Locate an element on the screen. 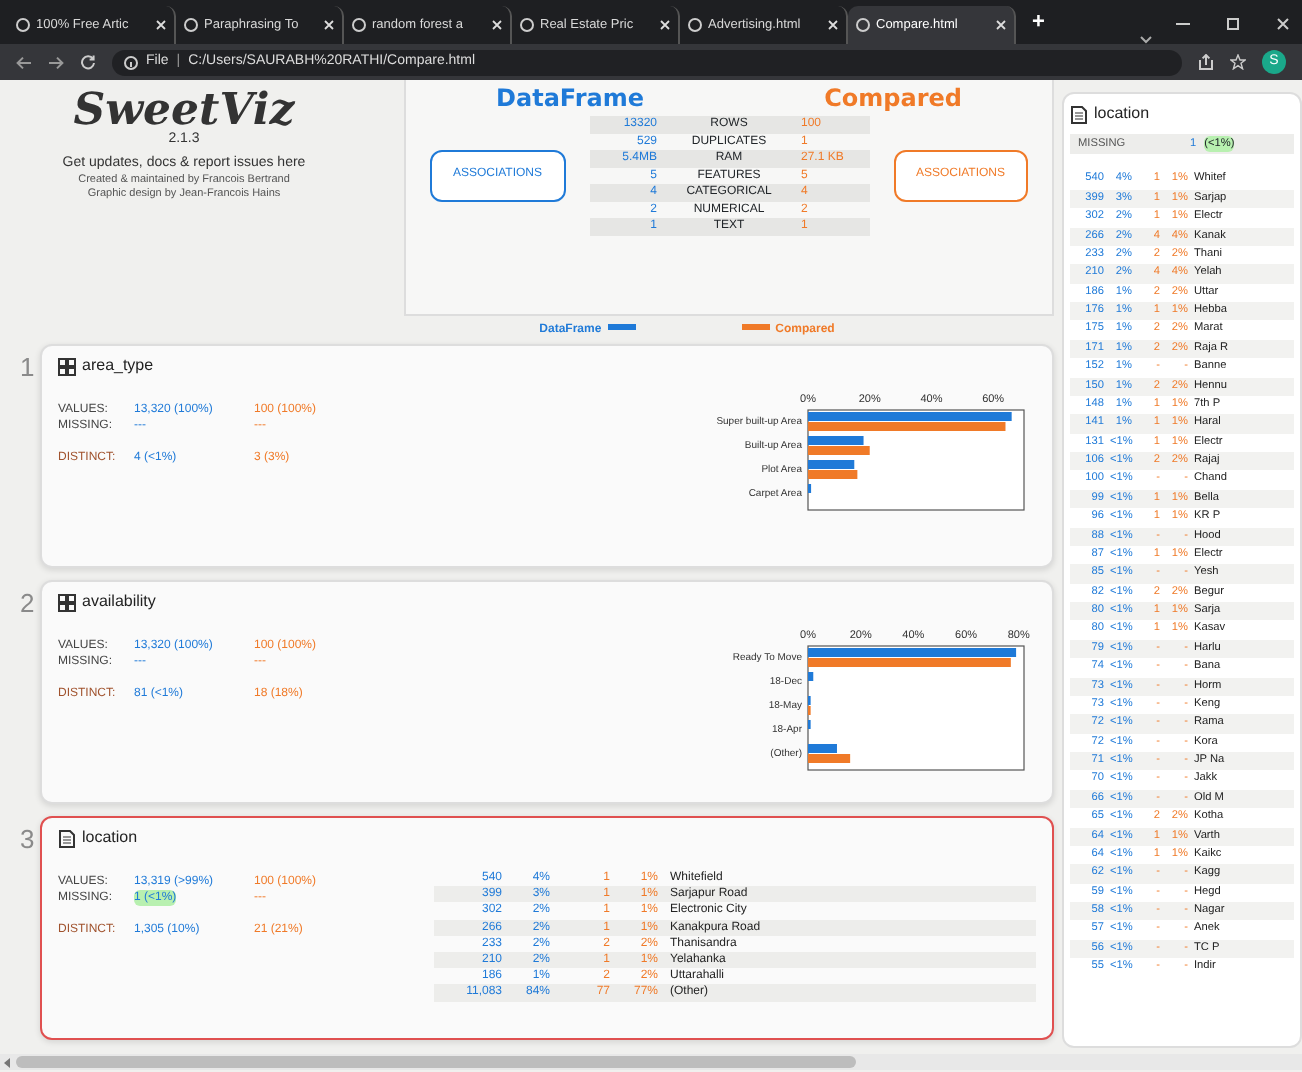 The width and height of the screenshot is (1302, 1072). share-icon is located at coordinates (1206, 62).